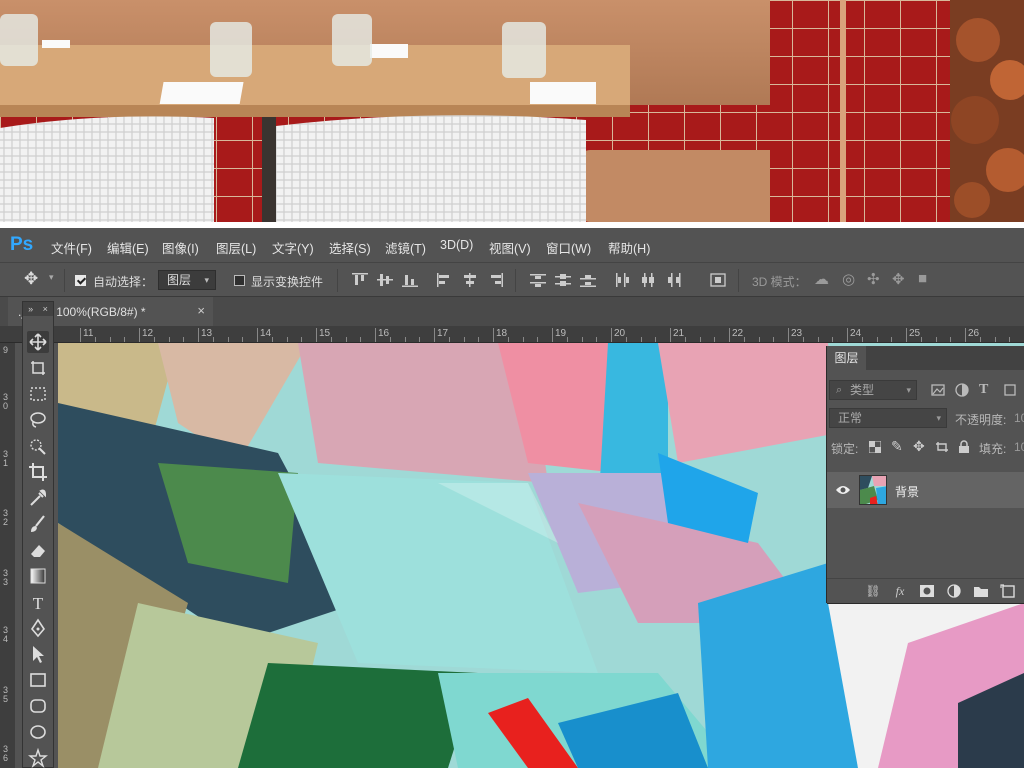 Image resolution: width=1024 pixels, height=768 pixels. What do you see at coordinates (38, 706) in the screenshot?
I see `rounded-rectangle-tool-icon` at bounding box center [38, 706].